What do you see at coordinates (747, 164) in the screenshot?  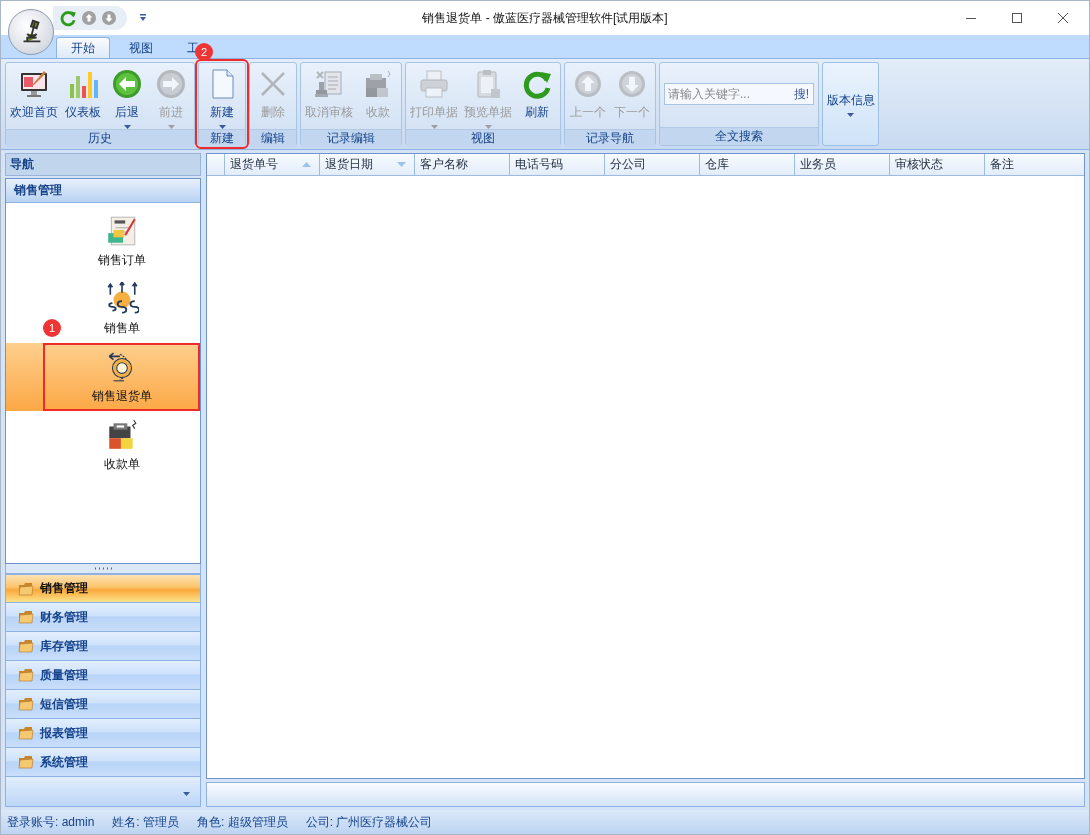 I see `column-header: 仓库` at bounding box center [747, 164].